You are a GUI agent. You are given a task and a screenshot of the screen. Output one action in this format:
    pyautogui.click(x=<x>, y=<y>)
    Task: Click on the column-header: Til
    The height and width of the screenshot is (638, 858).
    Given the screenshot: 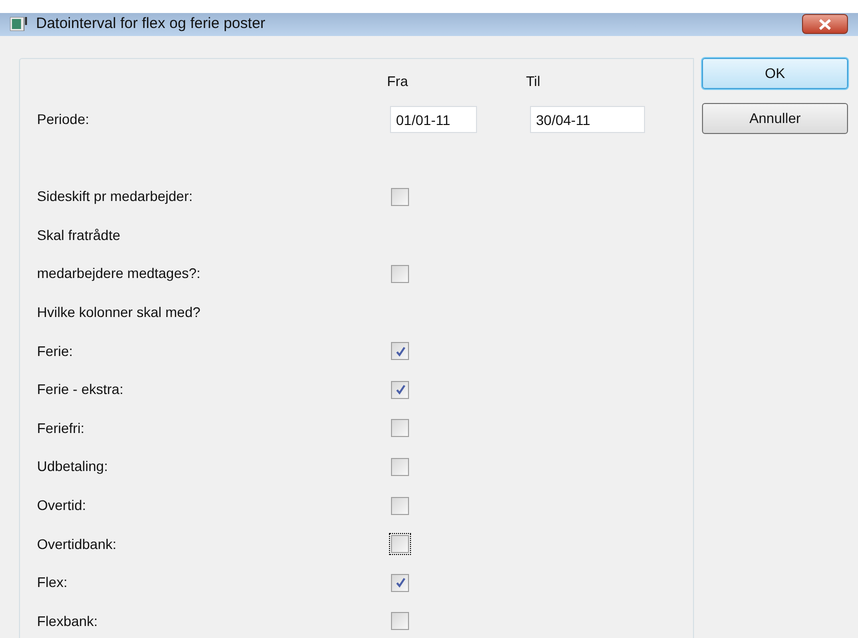 What is the action you would take?
    pyautogui.click(x=533, y=81)
    